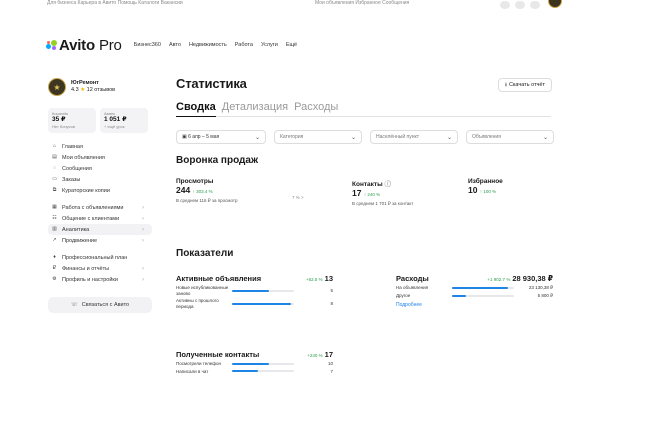 Image resolution: width=646 pixels, height=447 pixels. I want to click on download-report-button: ⭳ Скачать отчёт, so click(525, 85).